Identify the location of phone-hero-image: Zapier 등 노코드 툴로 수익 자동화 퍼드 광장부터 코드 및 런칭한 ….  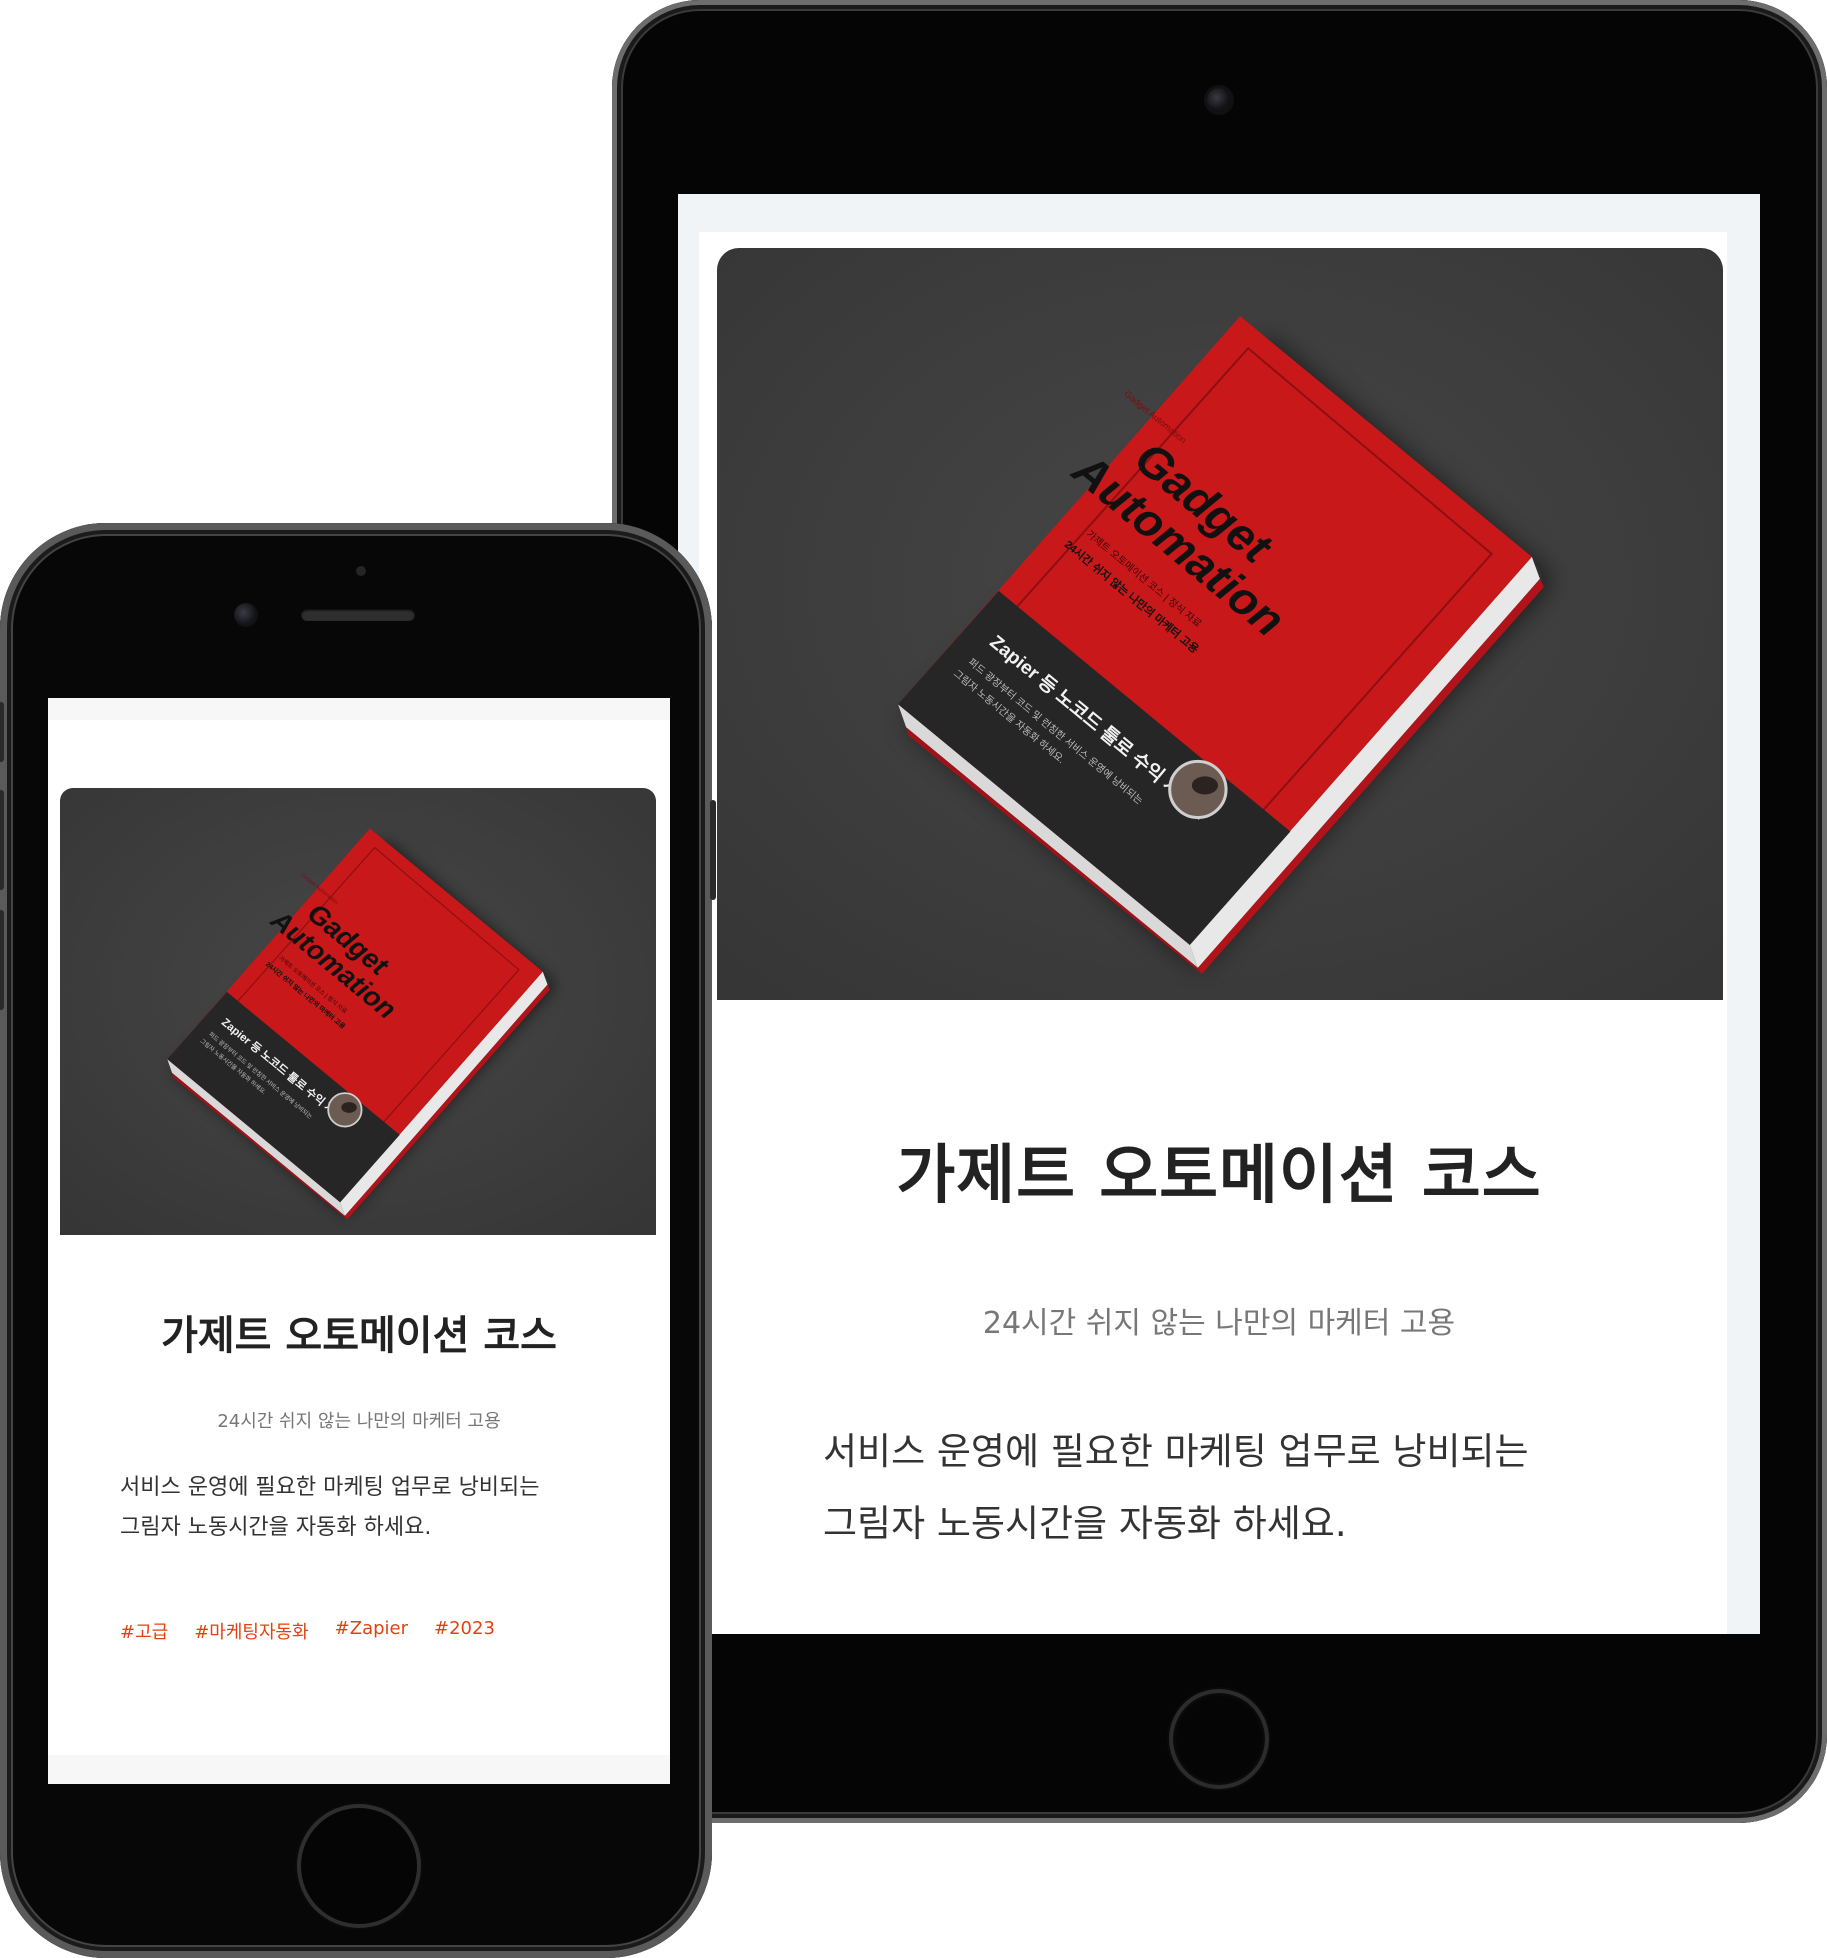
(358, 1011).